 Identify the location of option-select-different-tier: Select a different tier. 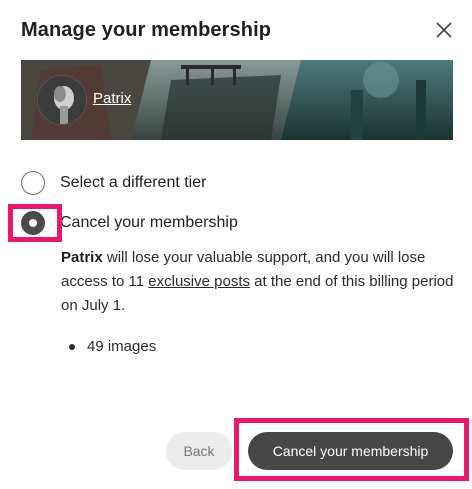
(113, 183).